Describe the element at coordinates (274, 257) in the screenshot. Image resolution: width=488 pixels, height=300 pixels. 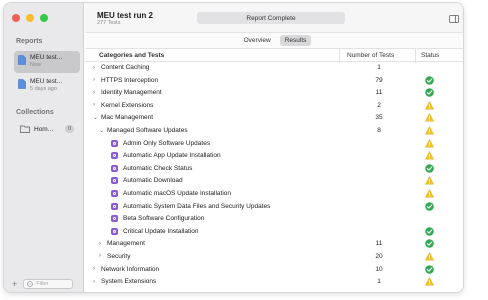
I see `table-row: › Security 20` at that location.